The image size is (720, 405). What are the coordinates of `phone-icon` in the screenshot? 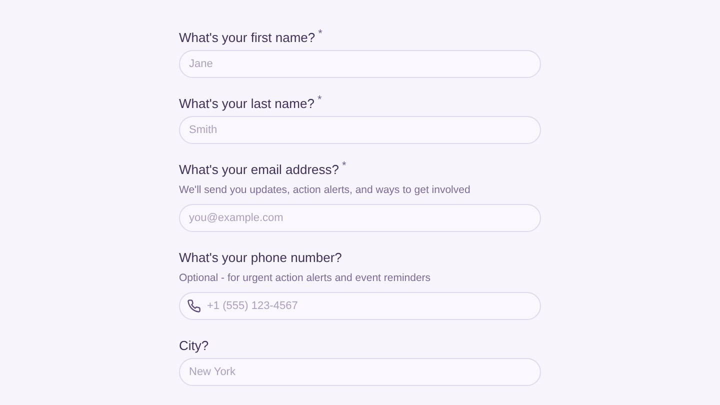 It's located at (194, 306).